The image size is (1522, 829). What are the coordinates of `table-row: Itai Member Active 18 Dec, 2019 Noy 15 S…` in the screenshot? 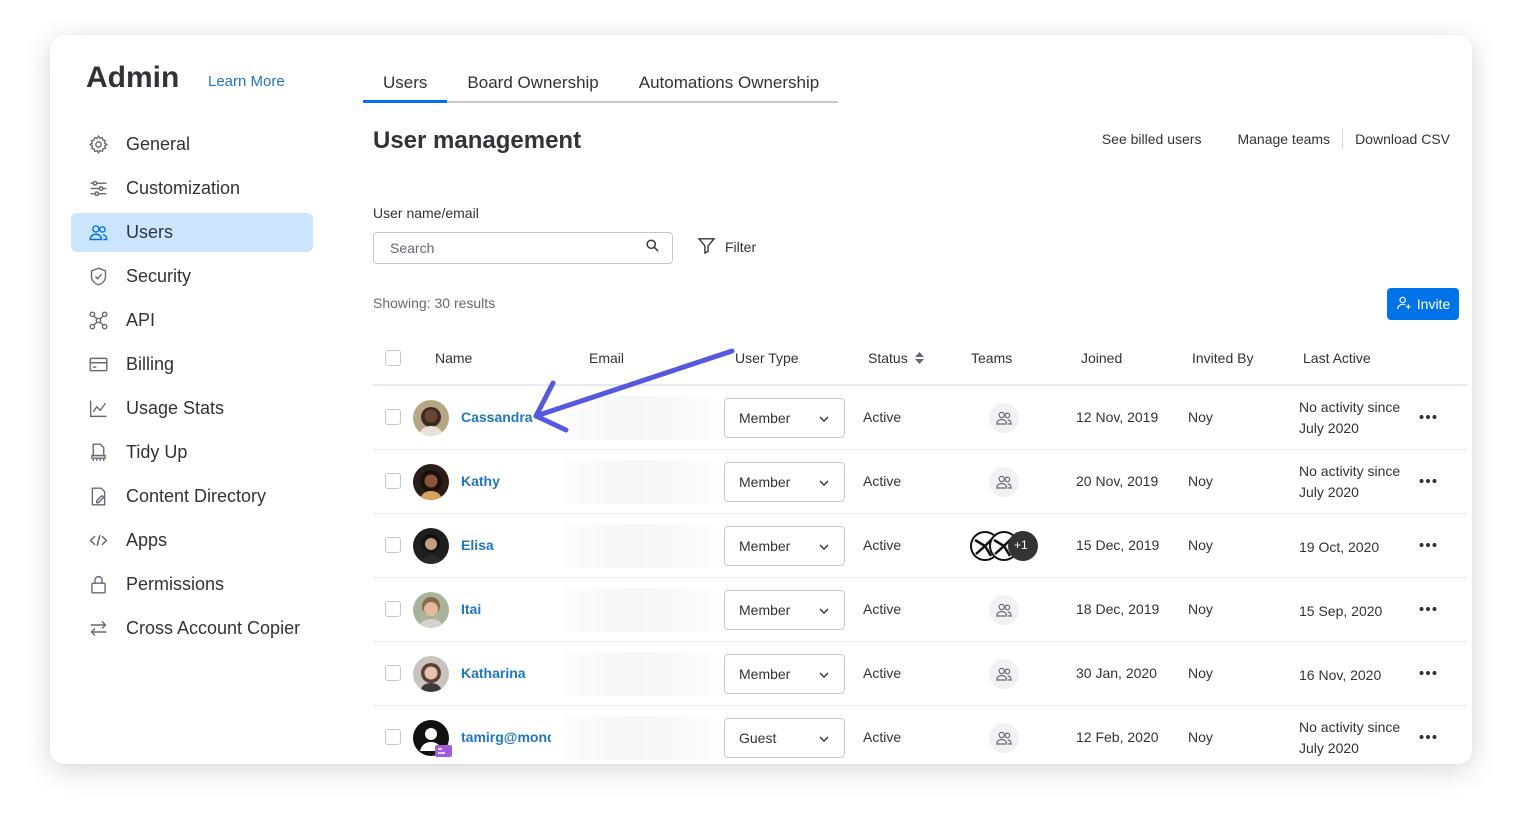 It's located at (920, 610).